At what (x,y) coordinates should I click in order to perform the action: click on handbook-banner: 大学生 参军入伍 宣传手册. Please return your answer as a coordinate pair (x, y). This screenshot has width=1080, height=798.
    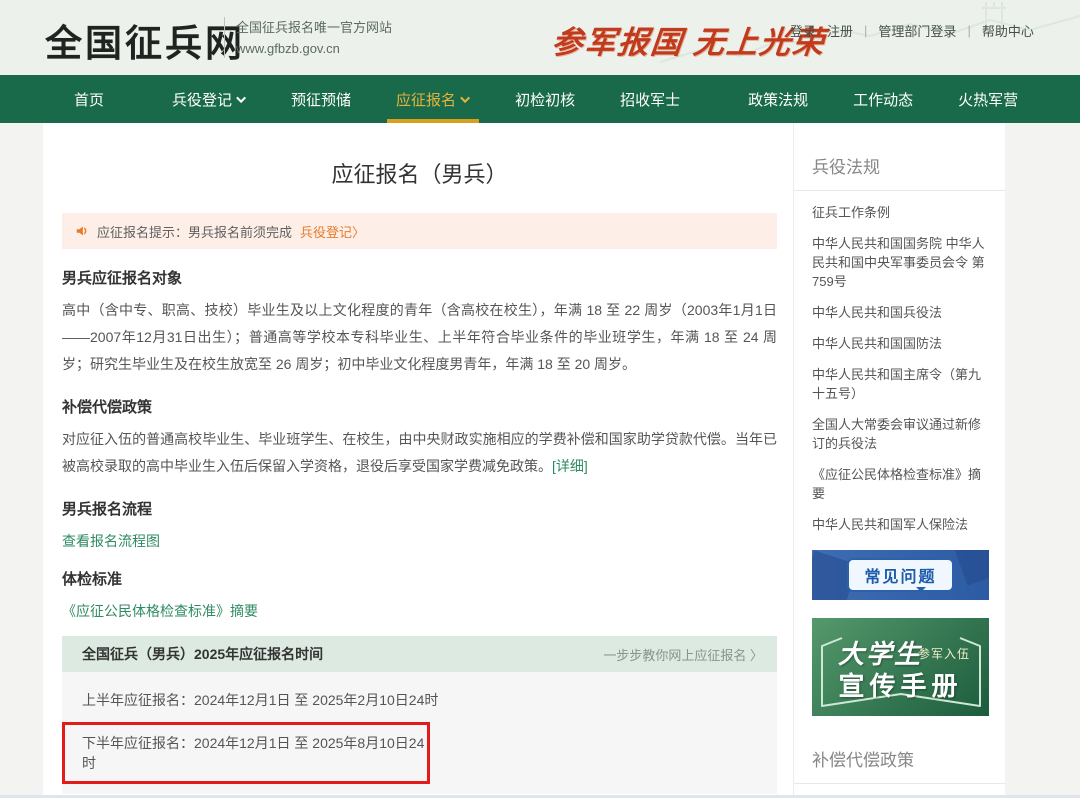
    Looking at the image, I should click on (900, 667).